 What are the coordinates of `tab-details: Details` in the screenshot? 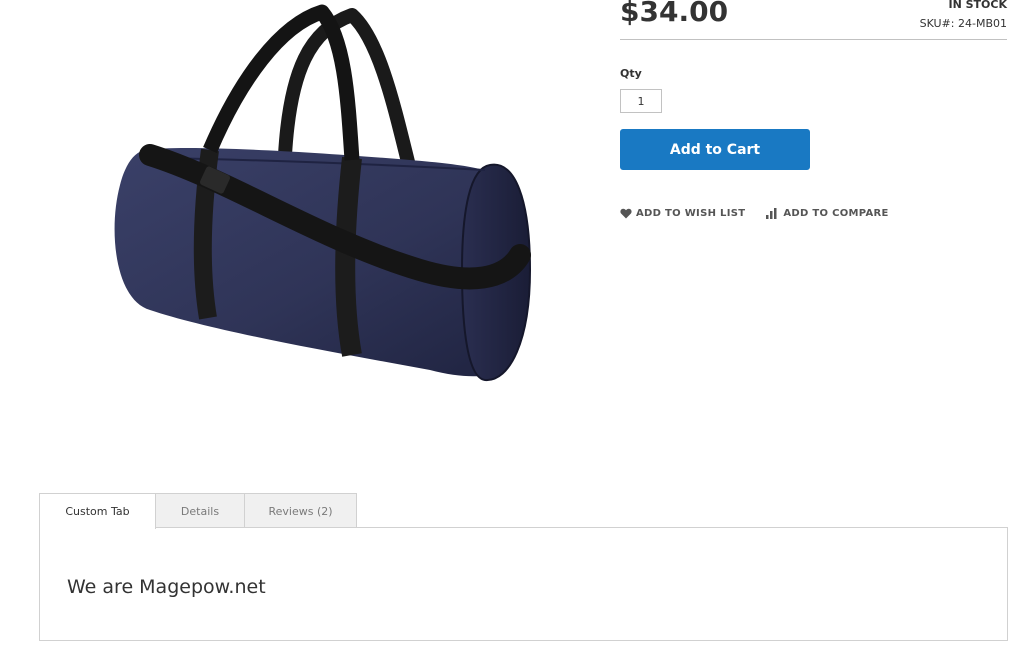 It's located at (200, 510).